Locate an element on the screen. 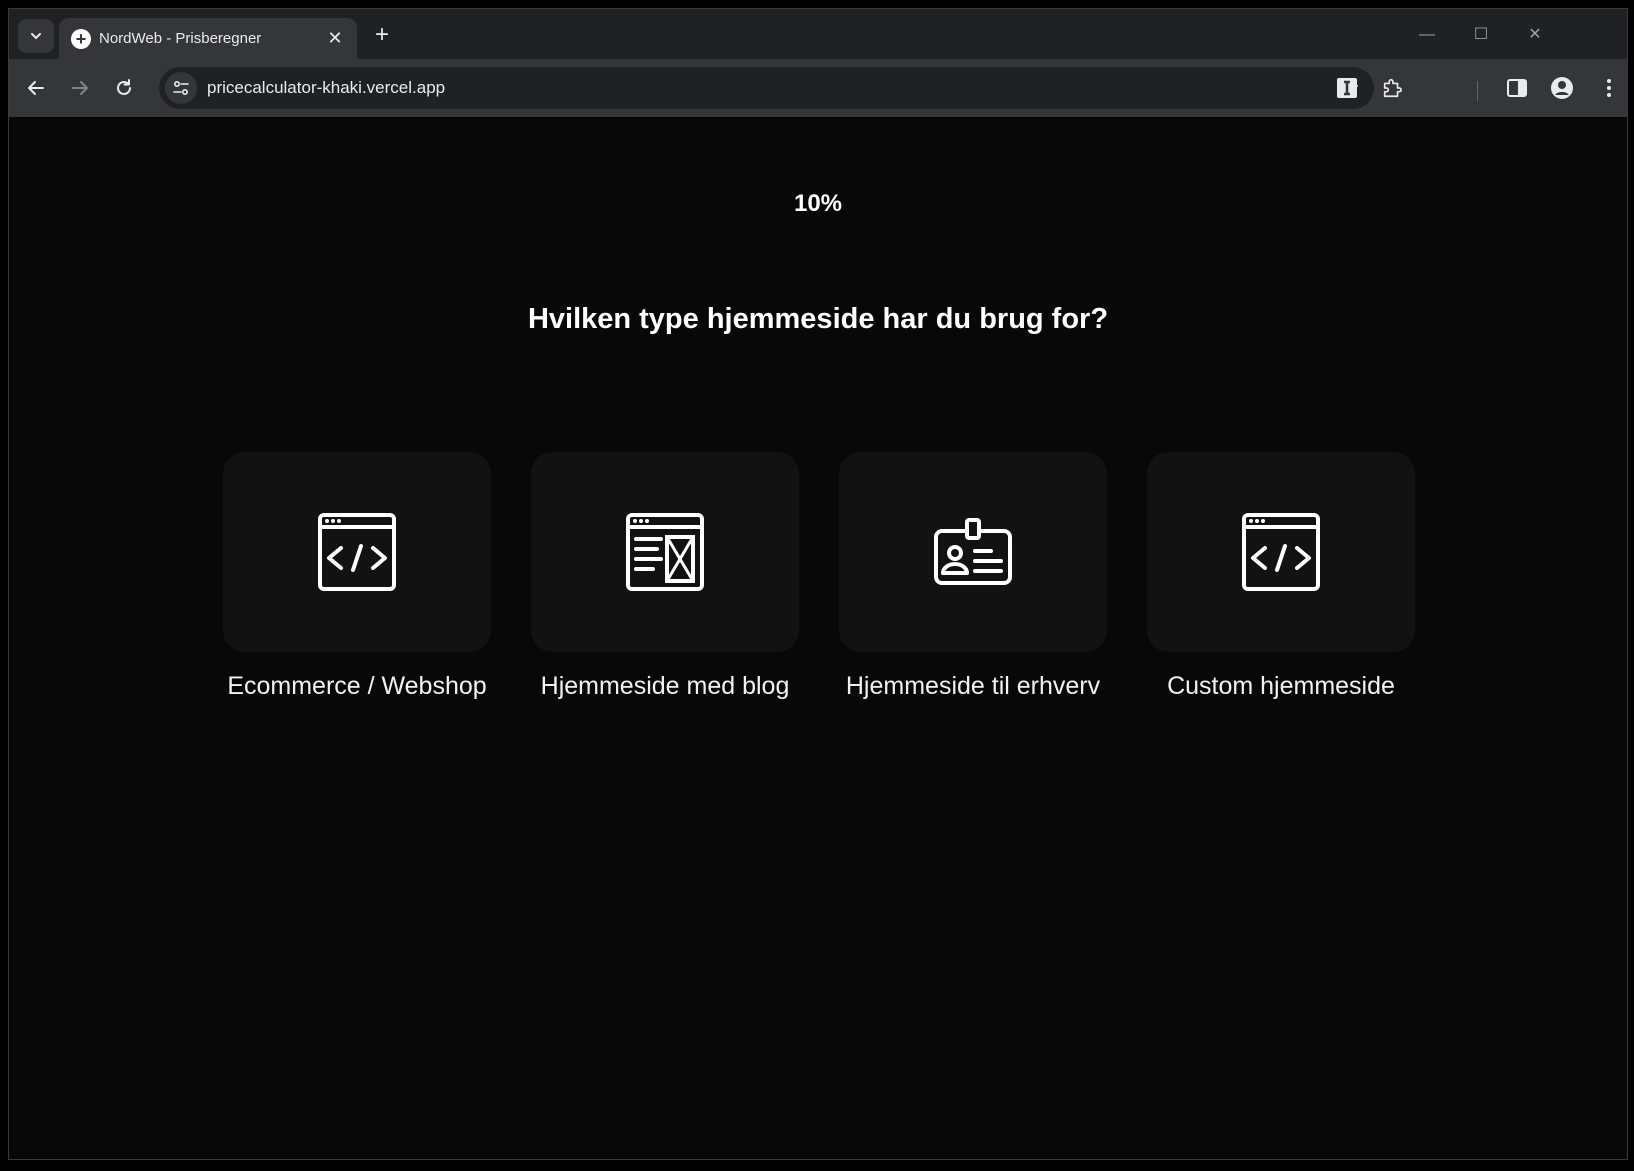 Image resolution: width=1634 pixels, height=1171 pixels. option-ecommerce: Ecommerce / Webshop is located at coordinates (368, 582).